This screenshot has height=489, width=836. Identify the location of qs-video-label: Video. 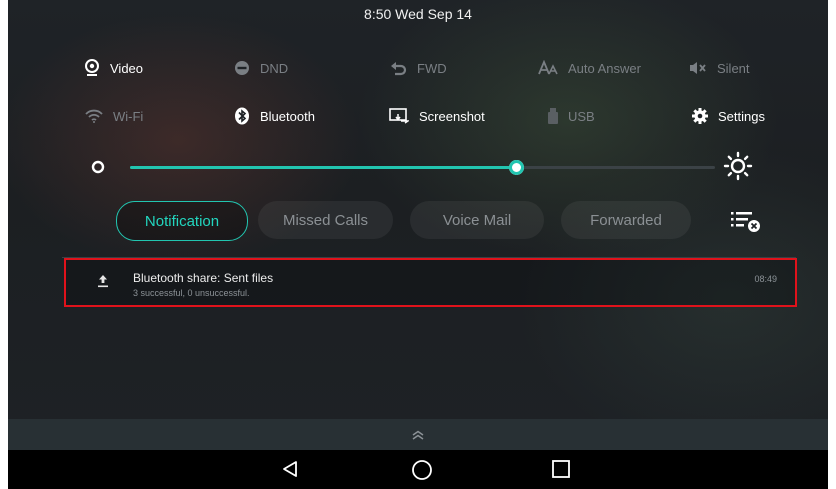
(127, 68).